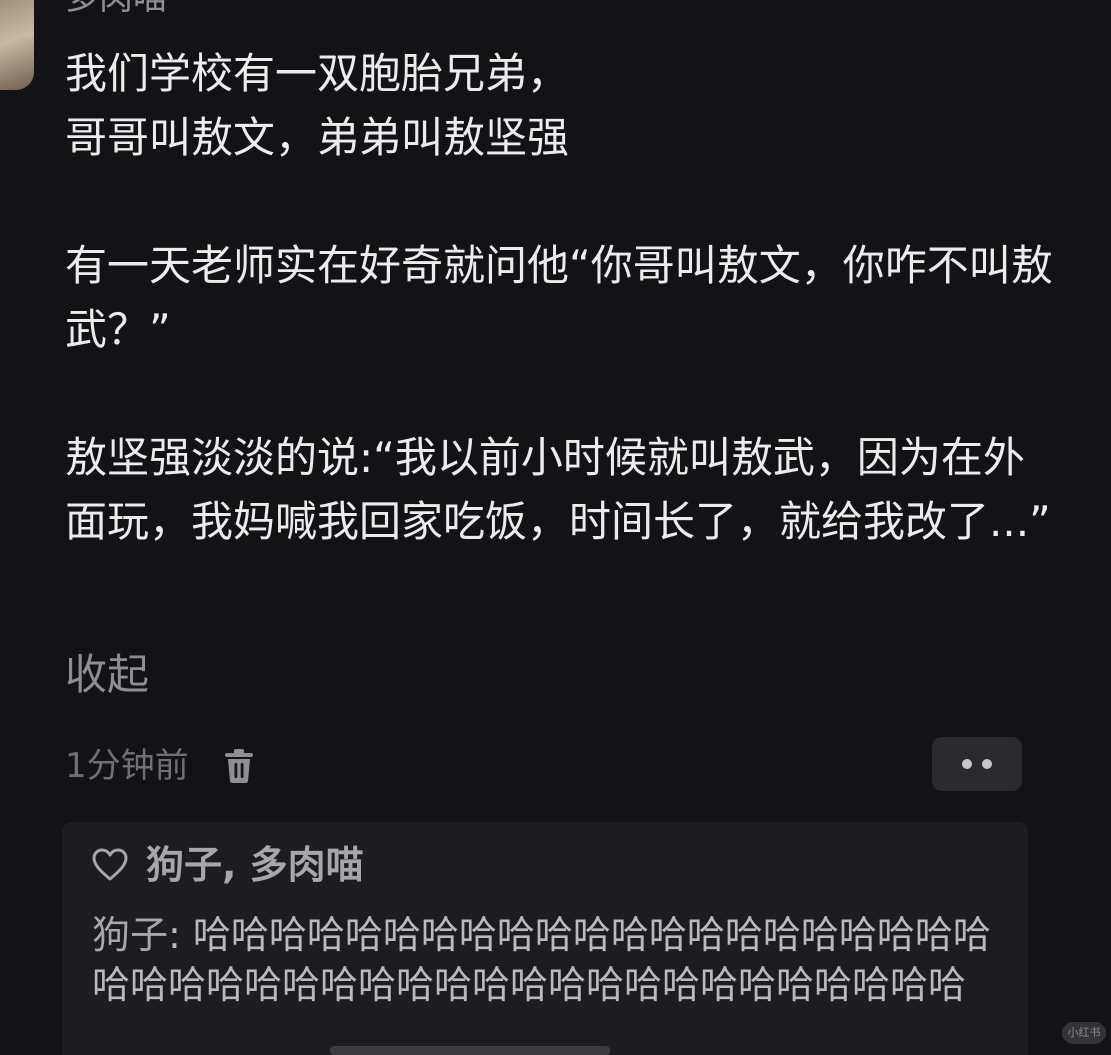 The image size is (1111, 1055). What do you see at coordinates (17, 45) in the screenshot?
I see `avatar` at bounding box center [17, 45].